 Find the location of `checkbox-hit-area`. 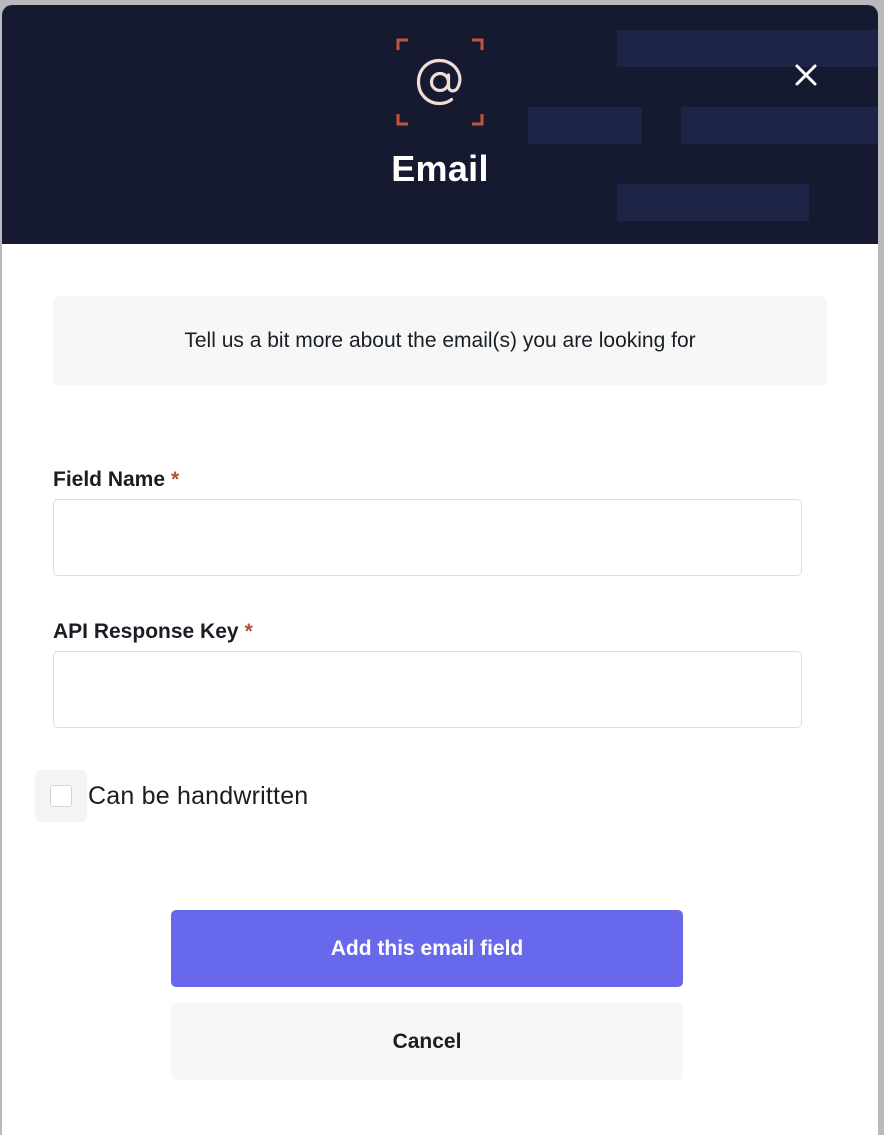

checkbox-hit-area is located at coordinates (61, 796).